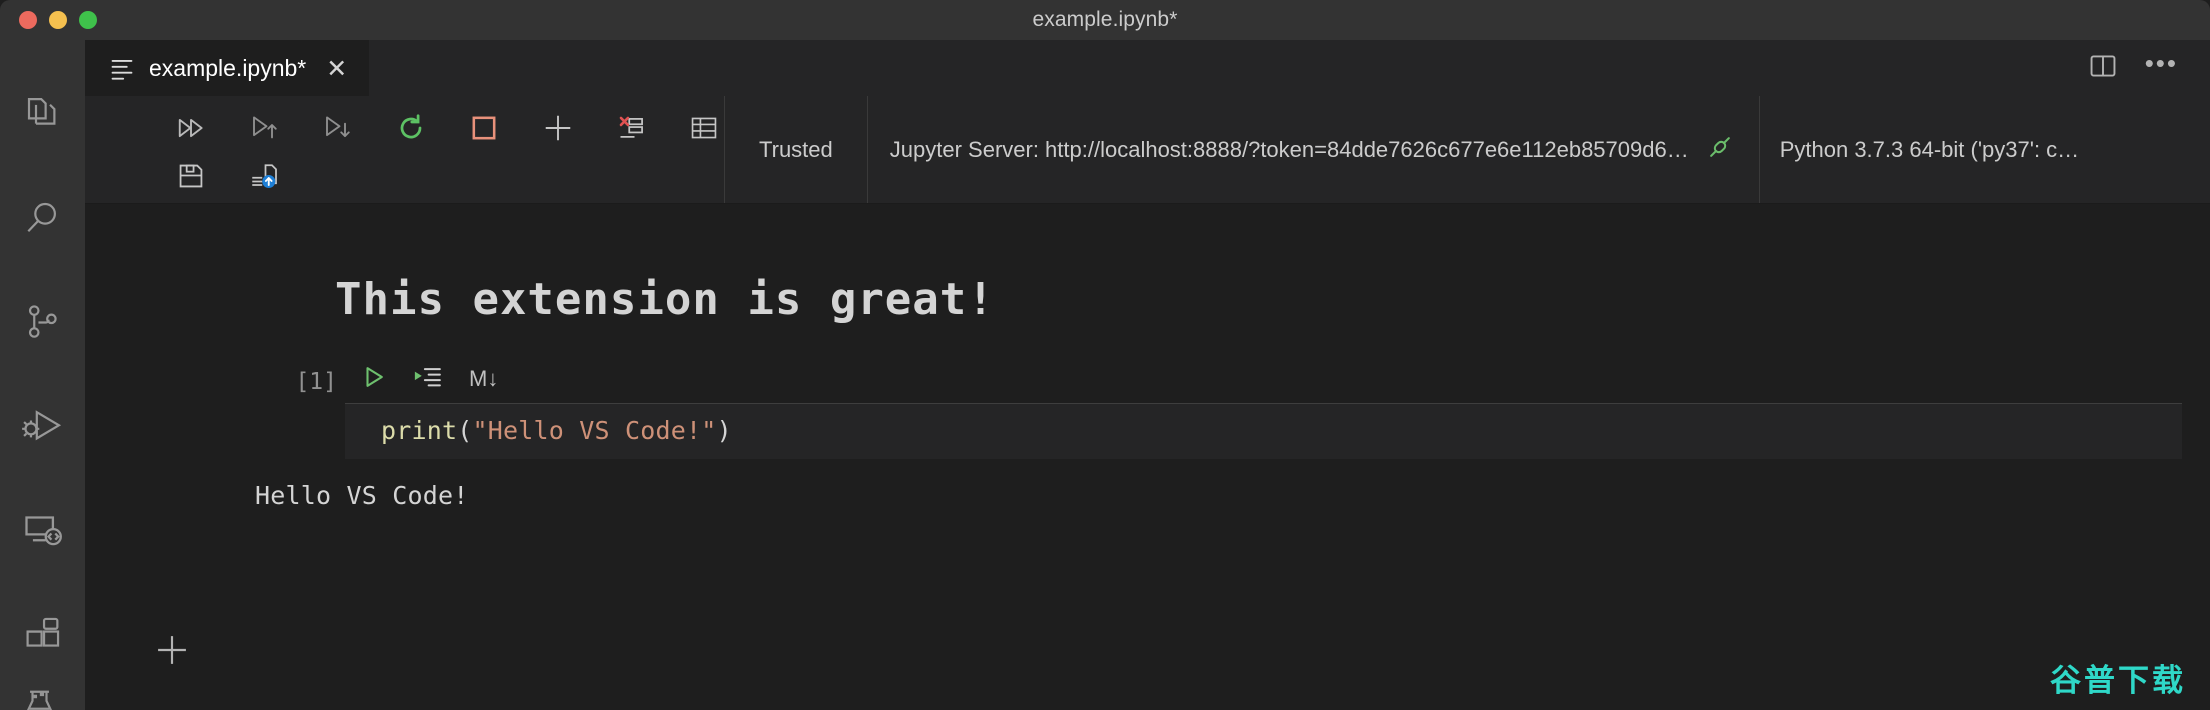  I want to click on clear-outputs-icon, so click(631, 130).